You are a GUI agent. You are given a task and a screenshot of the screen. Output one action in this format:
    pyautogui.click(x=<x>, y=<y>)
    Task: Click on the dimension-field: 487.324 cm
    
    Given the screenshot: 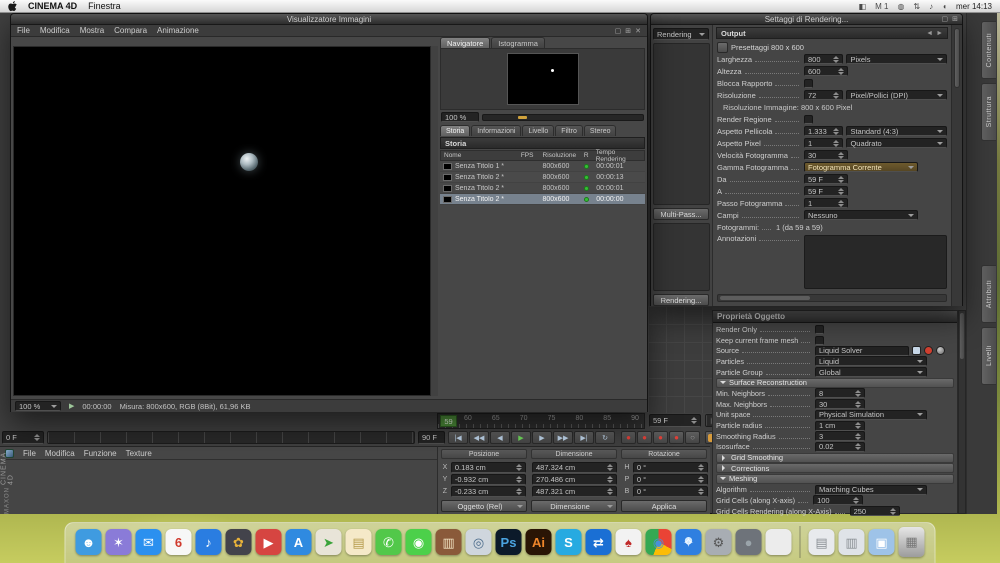 What is the action you would take?
    pyautogui.click(x=574, y=467)
    